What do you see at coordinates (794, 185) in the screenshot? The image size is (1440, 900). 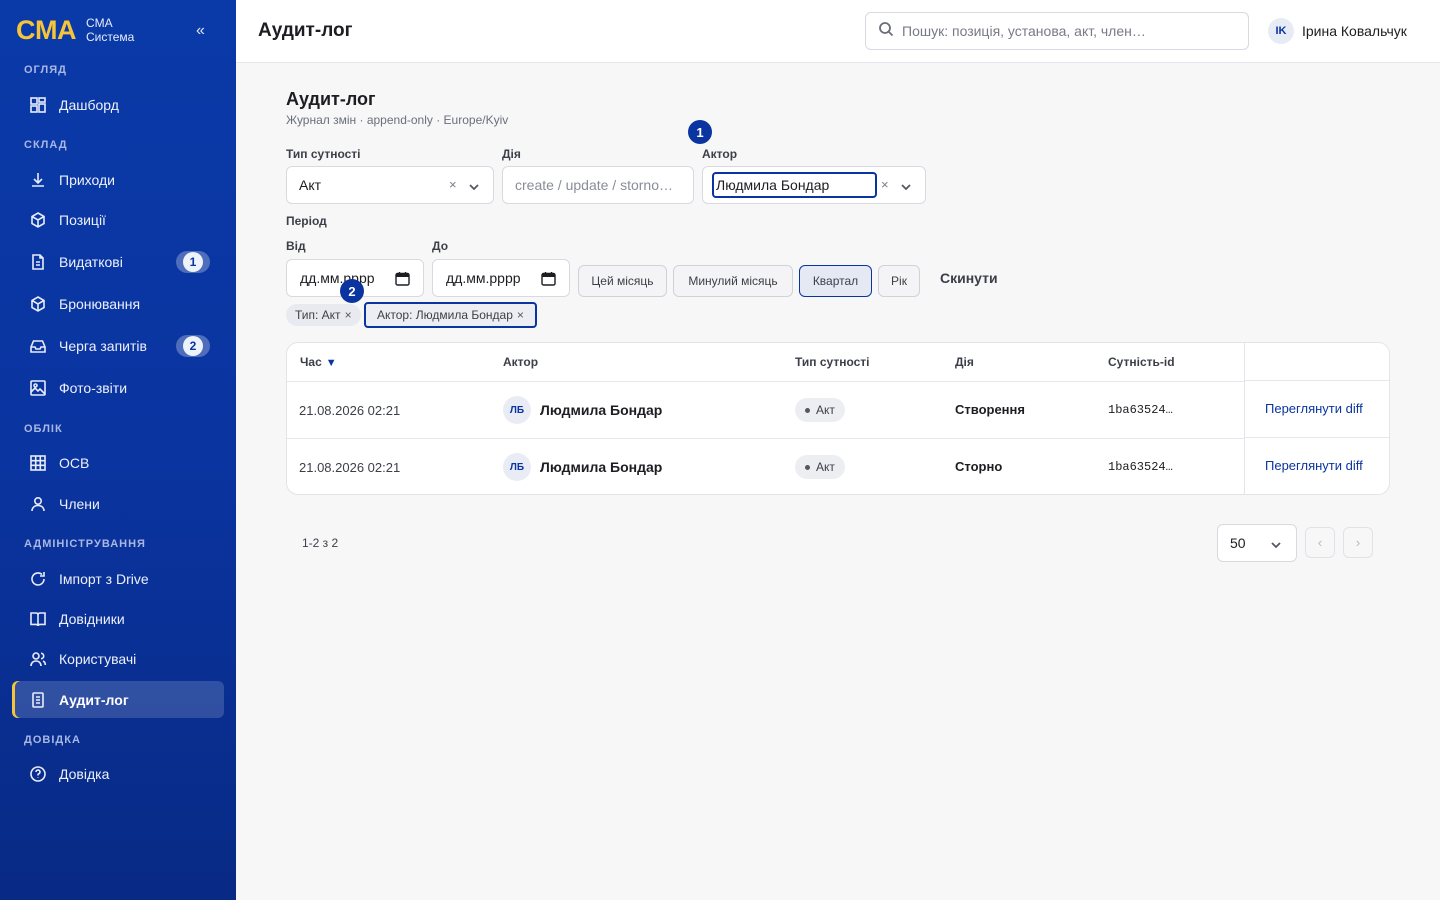 I see `actor-input: Людмила Бондар` at bounding box center [794, 185].